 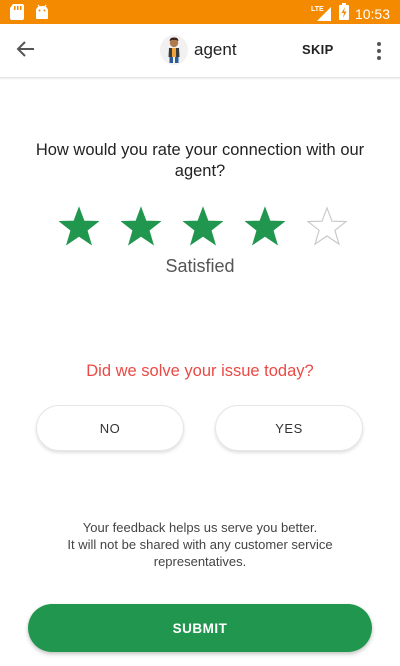 I want to click on sd-card-icon, so click(x=17, y=14).